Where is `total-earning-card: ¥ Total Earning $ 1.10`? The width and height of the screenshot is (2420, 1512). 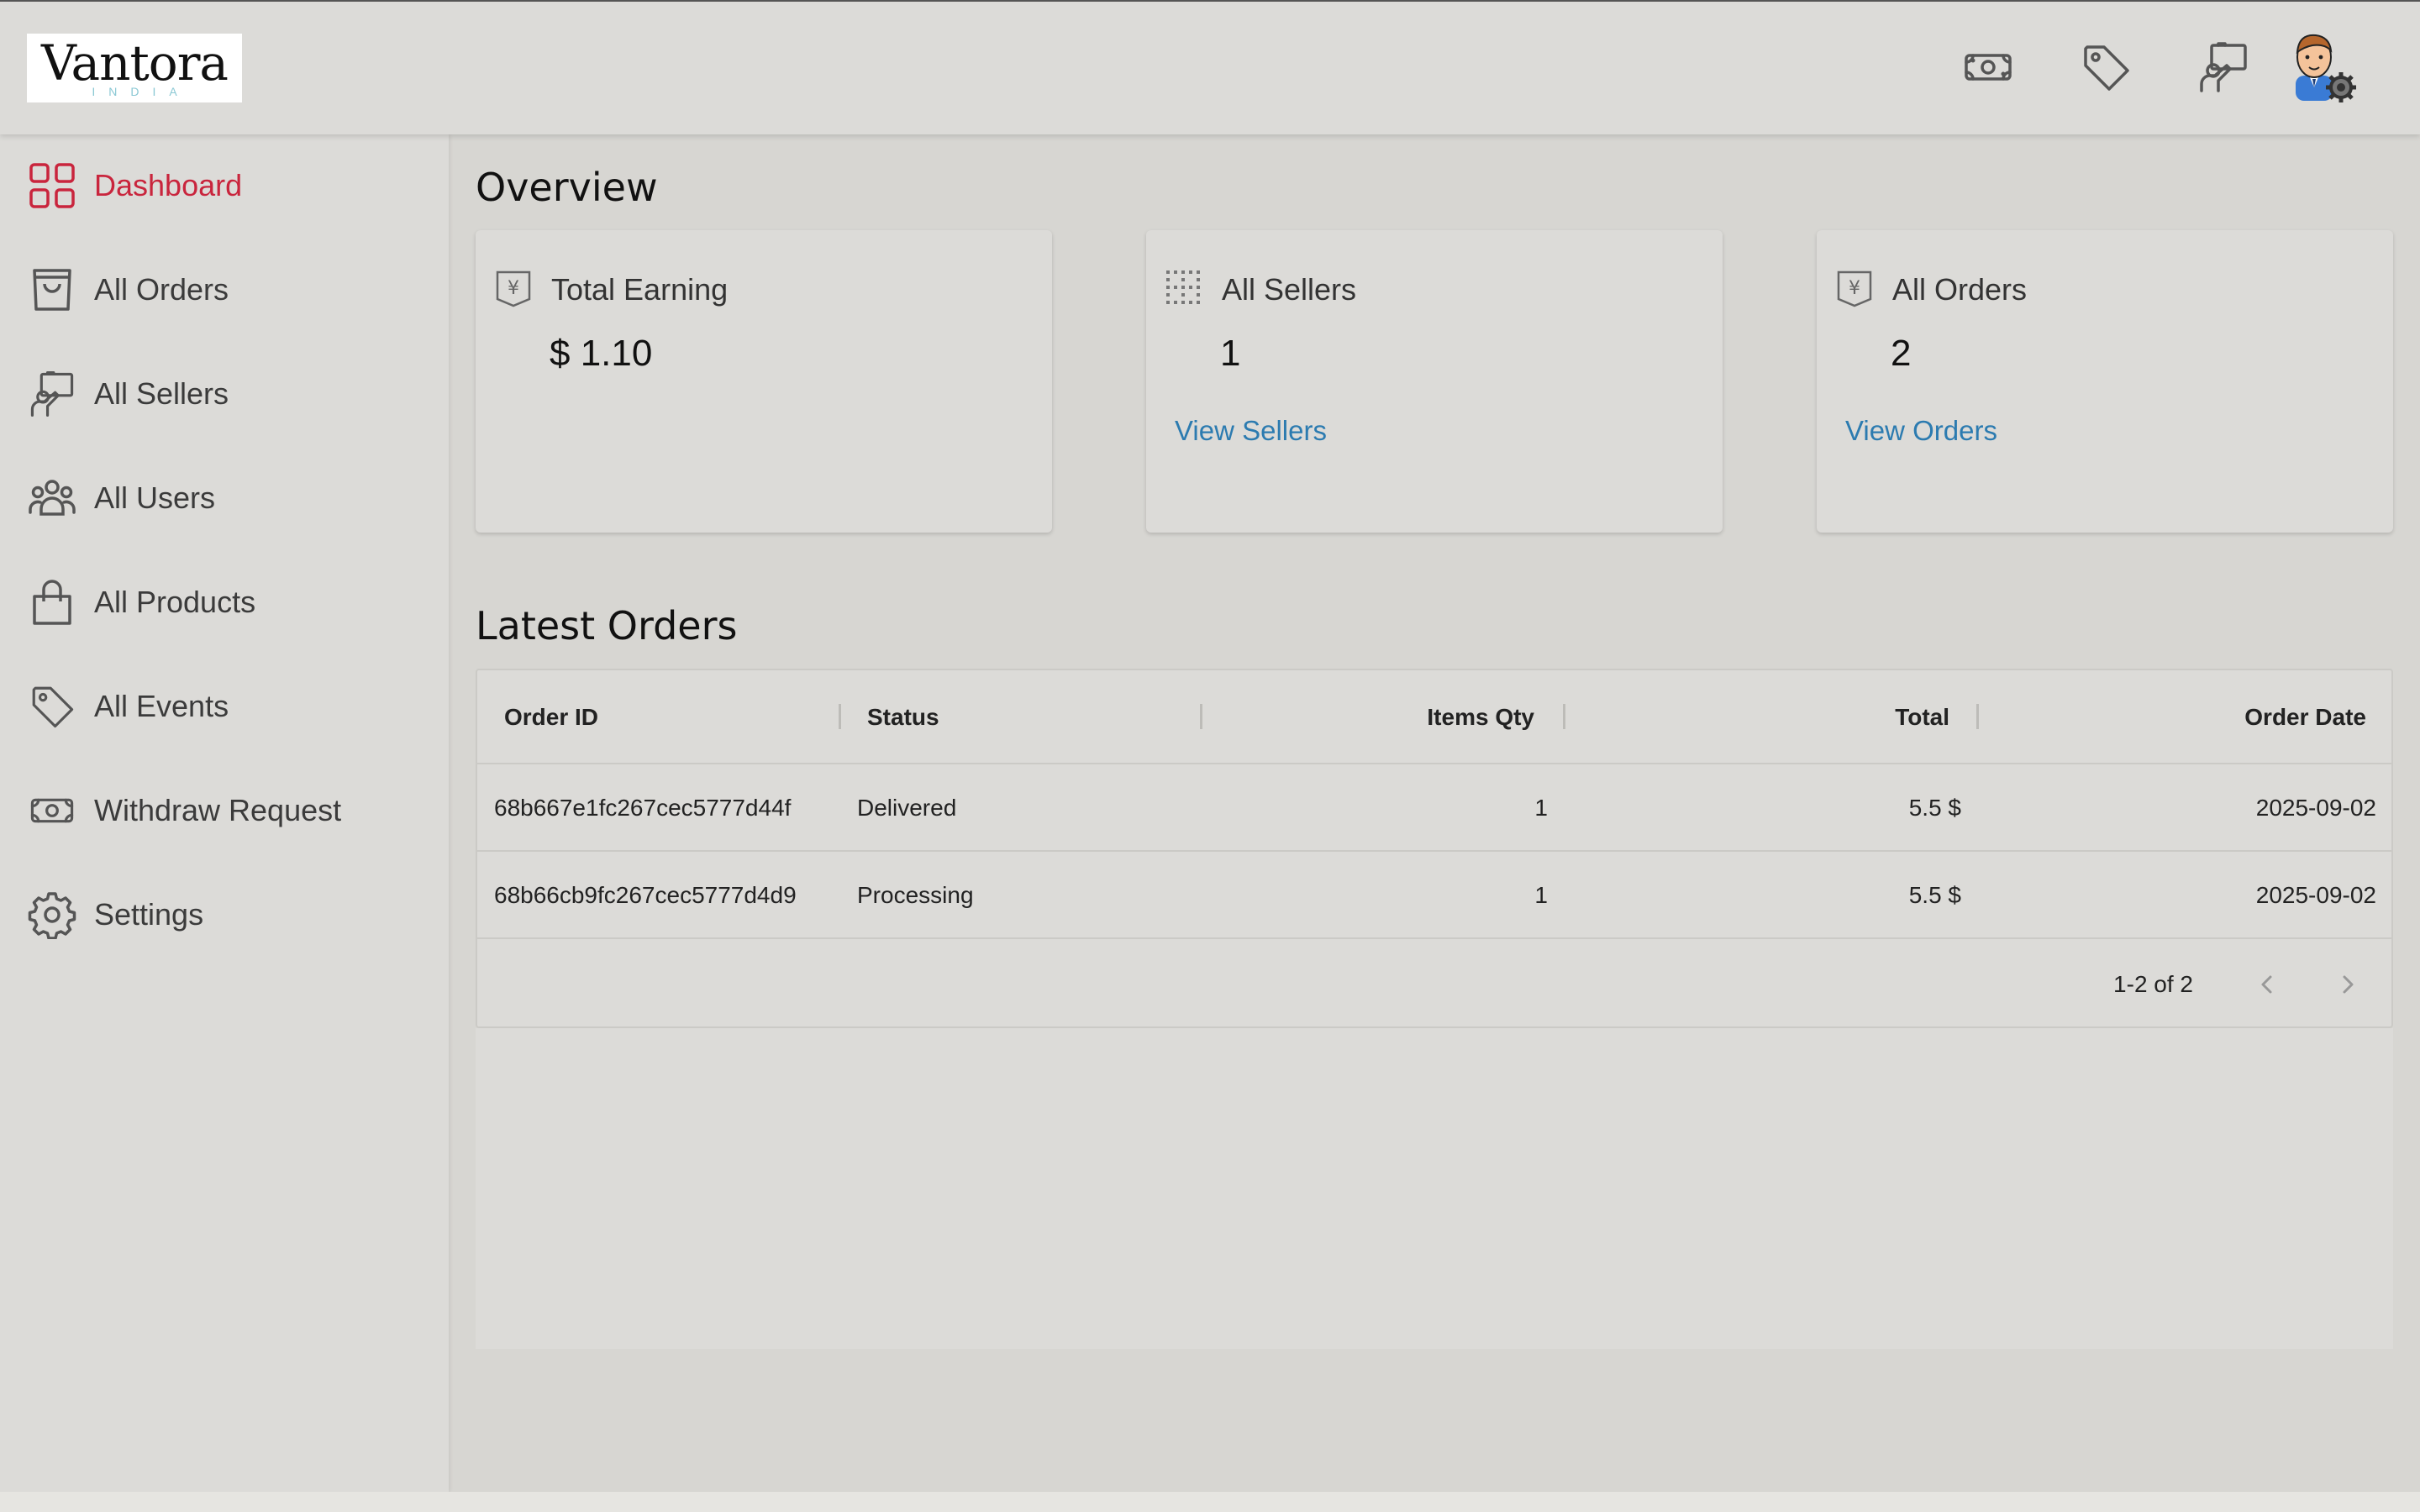 total-earning-card: ¥ Total Earning $ 1.10 is located at coordinates (764, 381).